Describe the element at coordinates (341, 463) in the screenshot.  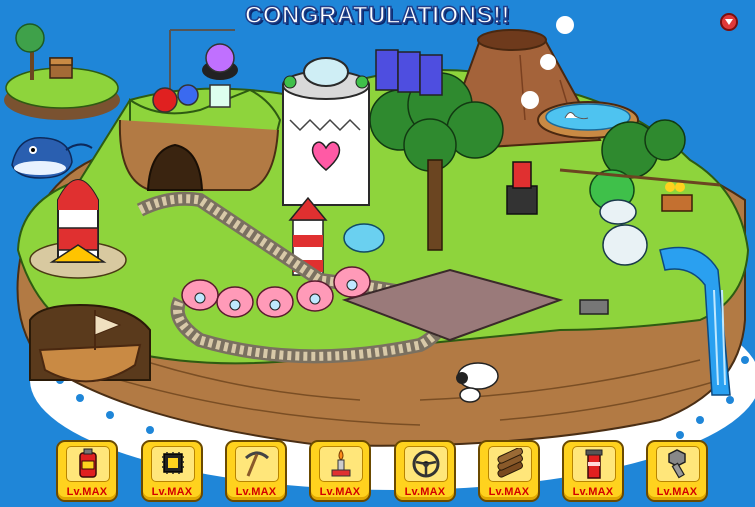
I see `lamp-icon` at that location.